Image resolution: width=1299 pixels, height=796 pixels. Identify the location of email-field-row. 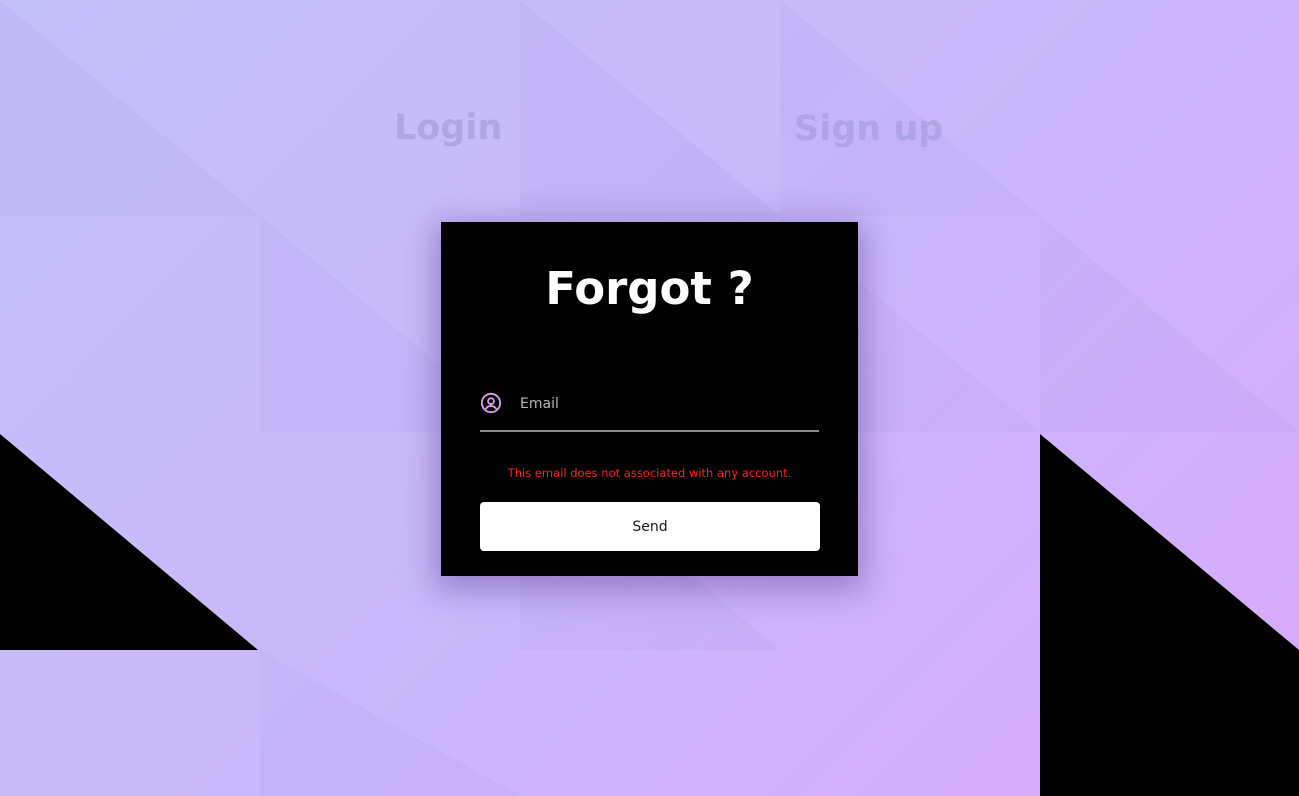
(649, 410).